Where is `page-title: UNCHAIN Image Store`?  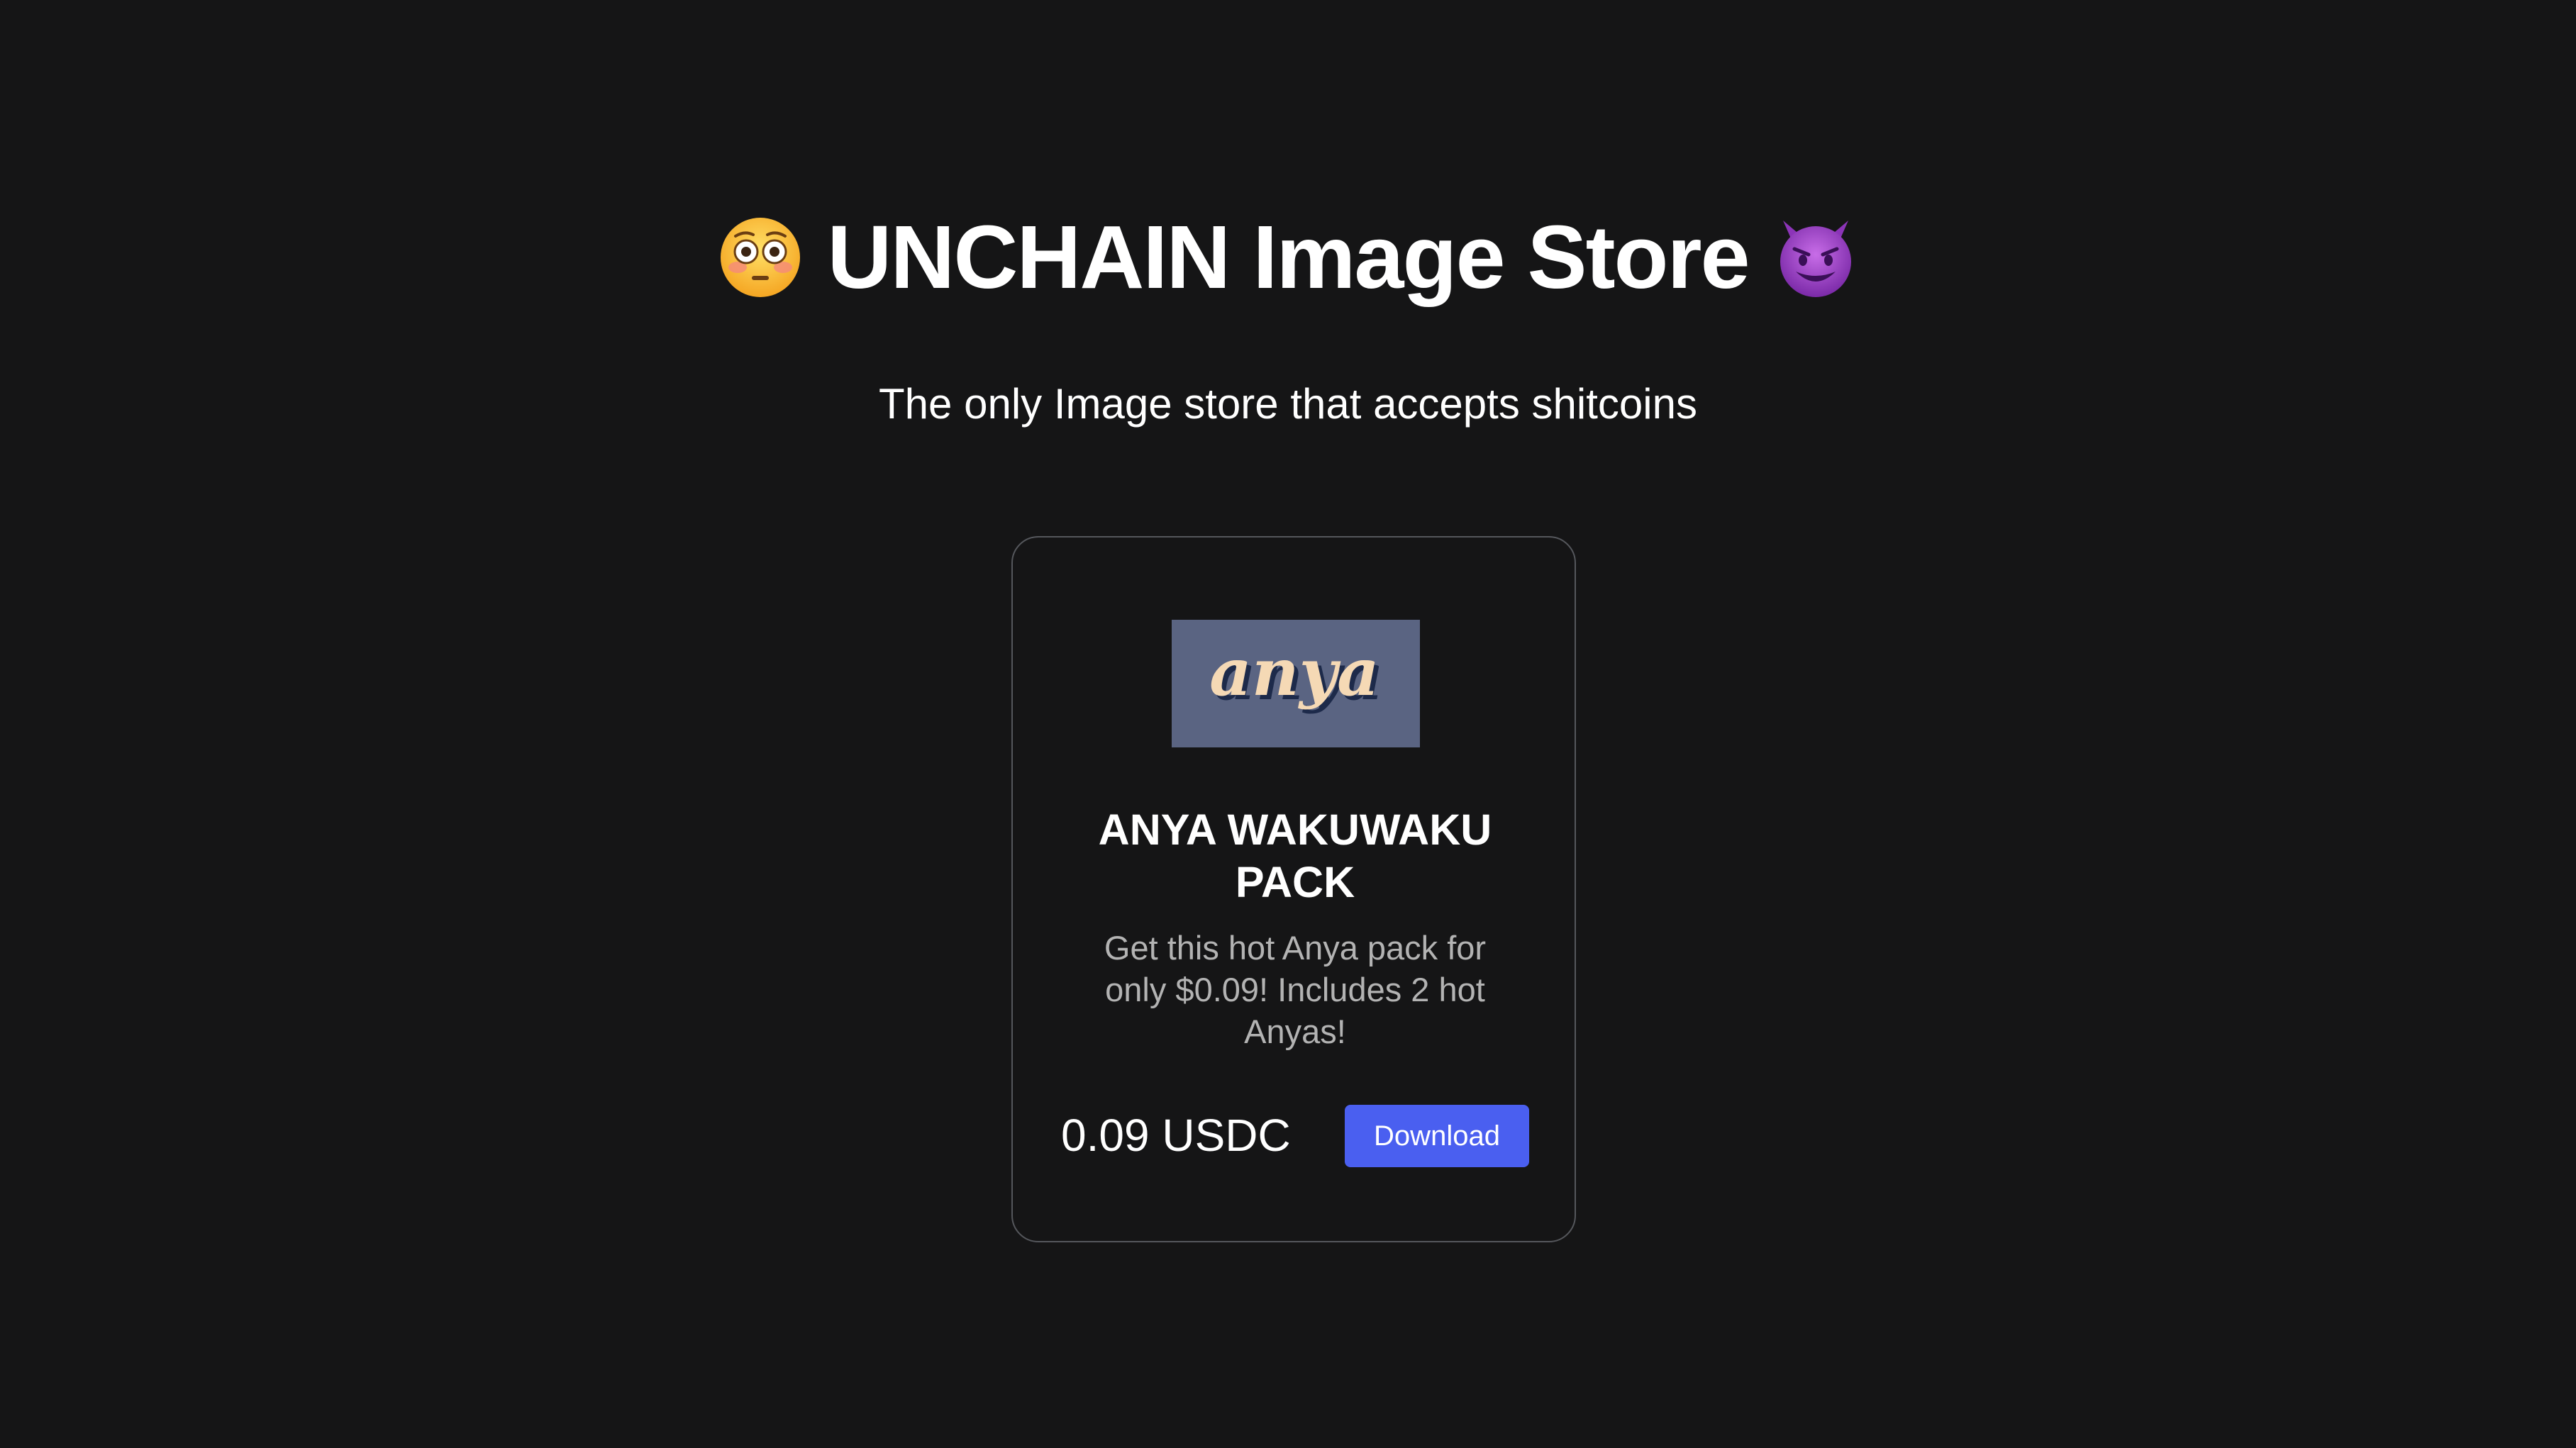
page-title: UNCHAIN Image Store is located at coordinates (1288, 257).